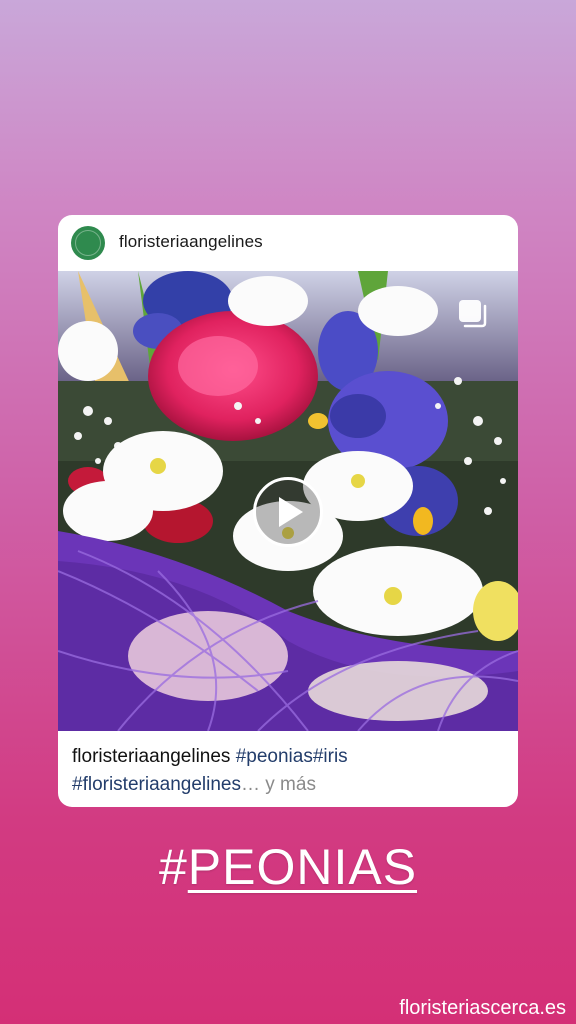 This screenshot has width=576, height=1024. Describe the element at coordinates (288, 243) in the screenshot. I see `post-header: floristeriaangelines` at that location.